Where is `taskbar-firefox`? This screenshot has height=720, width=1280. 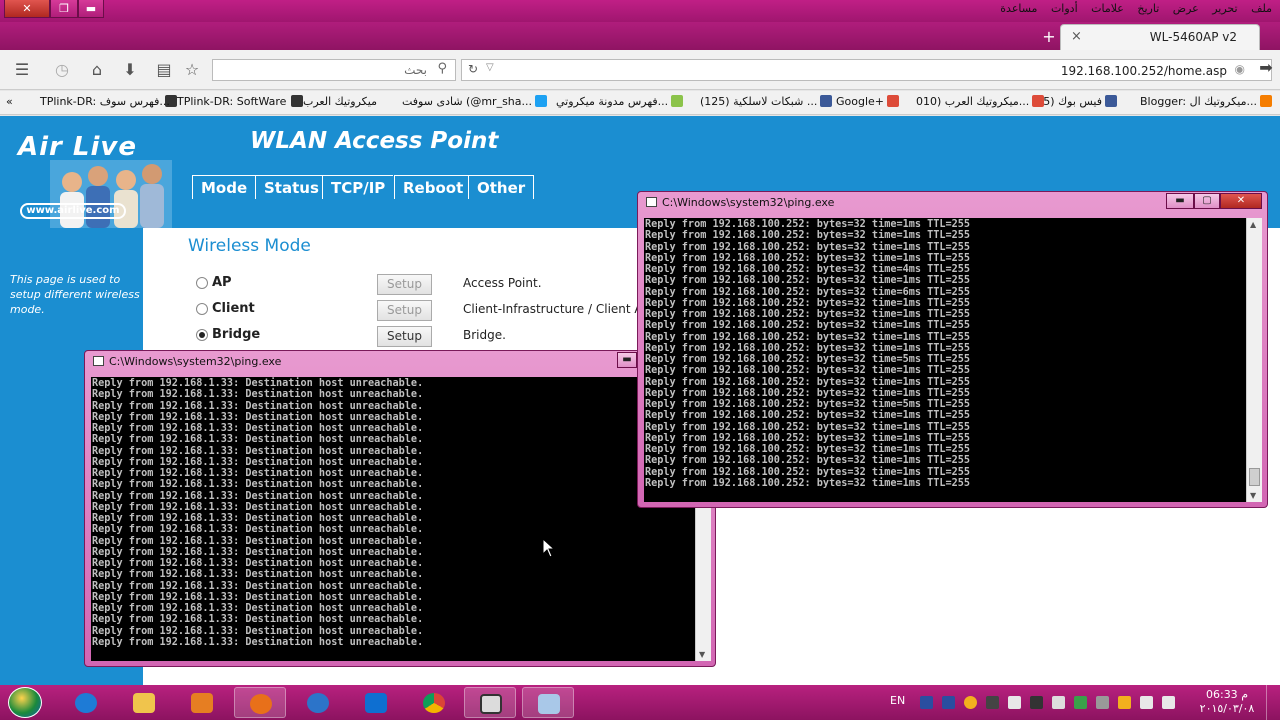
taskbar-firefox is located at coordinates (260, 702).